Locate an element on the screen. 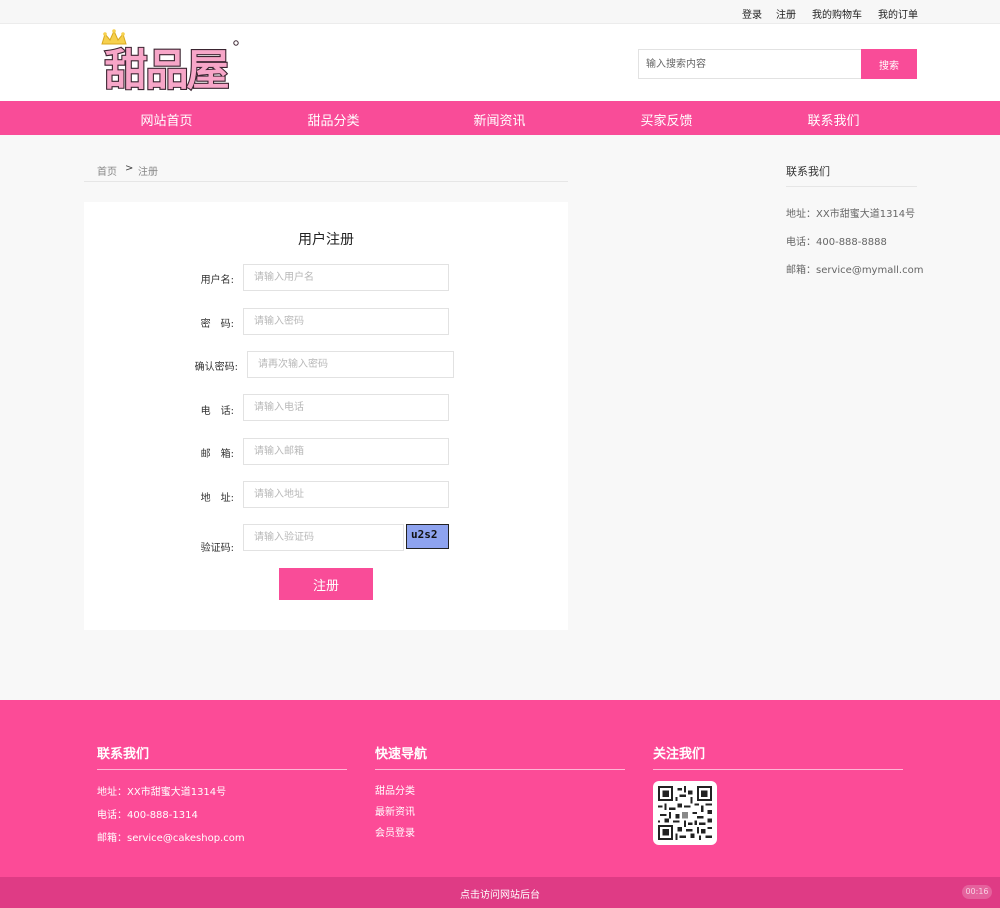 Image resolution: width=1000 pixels, height=908 pixels. password-label: 密 码: is located at coordinates (217, 324).